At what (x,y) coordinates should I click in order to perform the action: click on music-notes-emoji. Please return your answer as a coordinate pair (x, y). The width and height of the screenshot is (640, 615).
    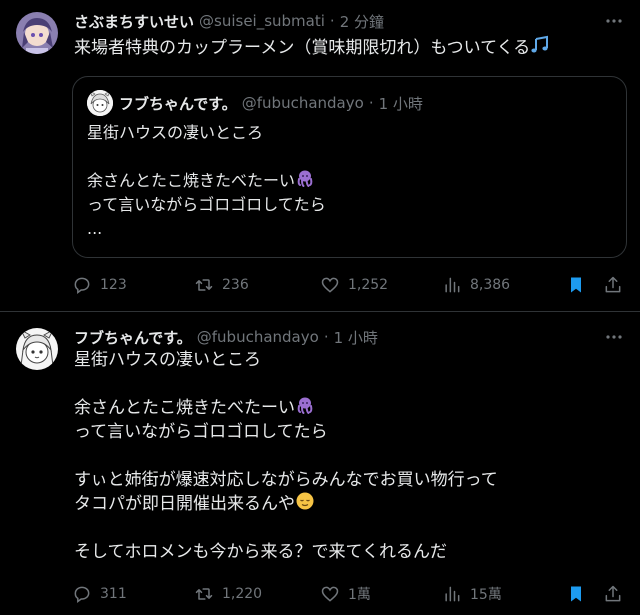
    Looking at the image, I should click on (540, 48).